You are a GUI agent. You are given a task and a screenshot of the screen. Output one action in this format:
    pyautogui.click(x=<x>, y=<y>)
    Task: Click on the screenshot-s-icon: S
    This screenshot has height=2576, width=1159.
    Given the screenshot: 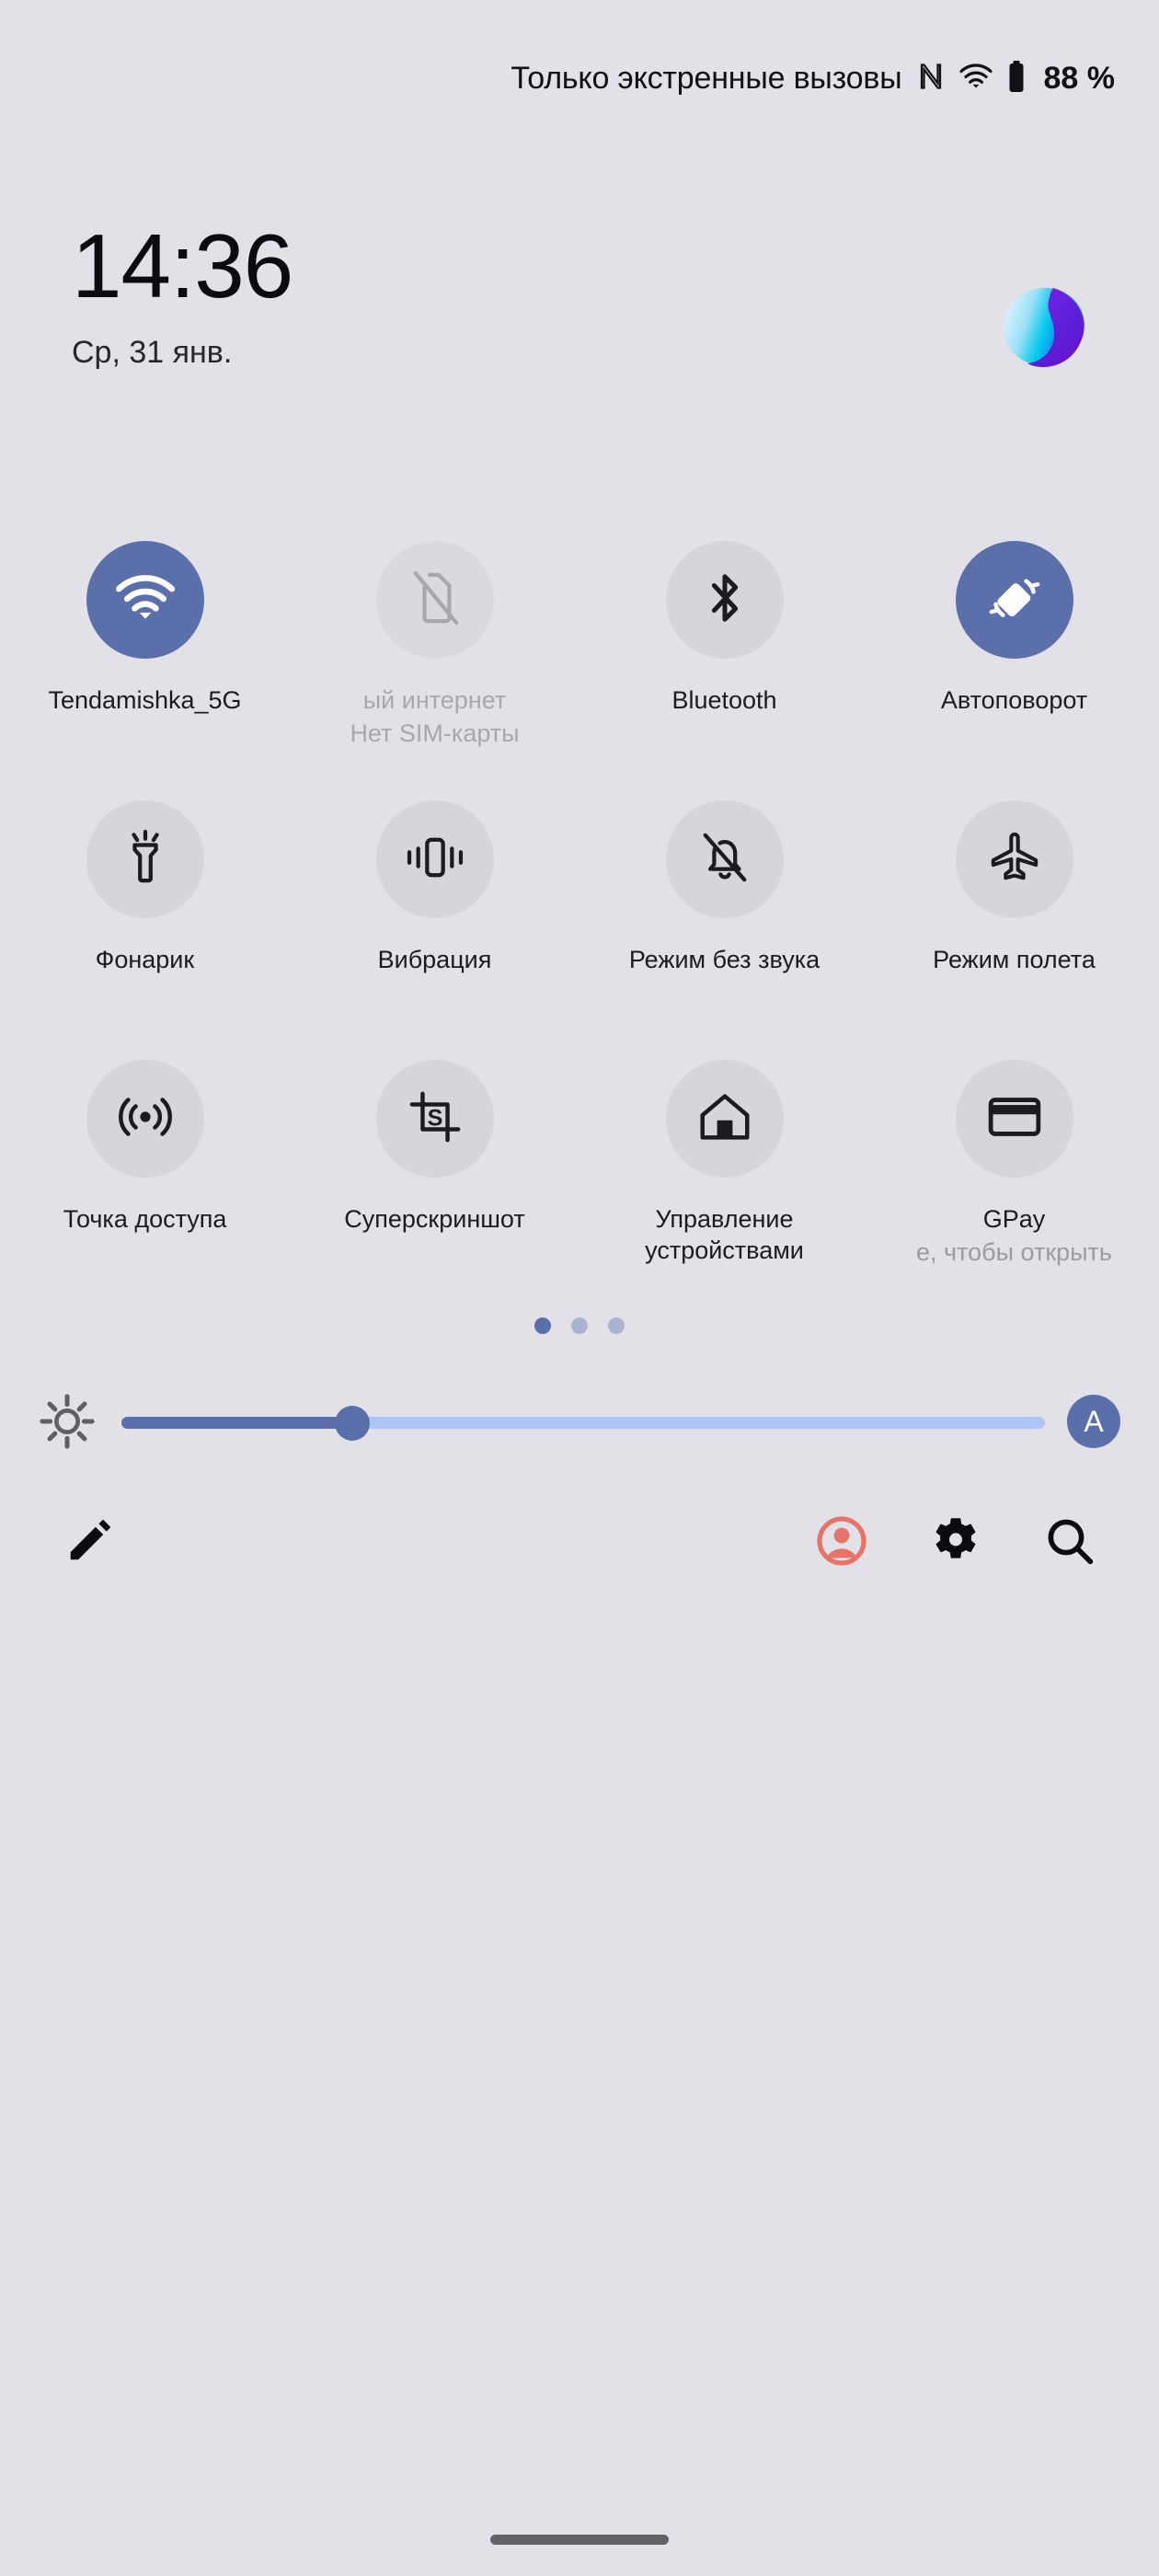 What is the action you would take?
    pyautogui.click(x=435, y=1119)
    